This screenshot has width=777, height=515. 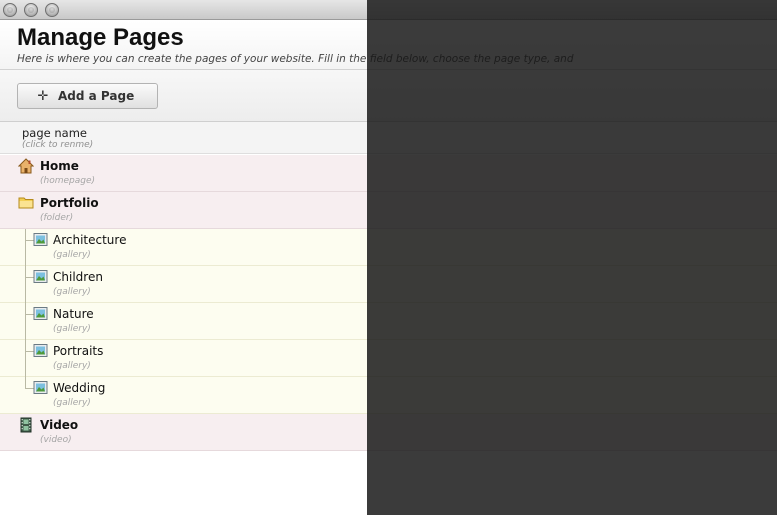 What do you see at coordinates (69, 203) in the screenshot?
I see `page-name: Portfolio` at bounding box center [69, 203].